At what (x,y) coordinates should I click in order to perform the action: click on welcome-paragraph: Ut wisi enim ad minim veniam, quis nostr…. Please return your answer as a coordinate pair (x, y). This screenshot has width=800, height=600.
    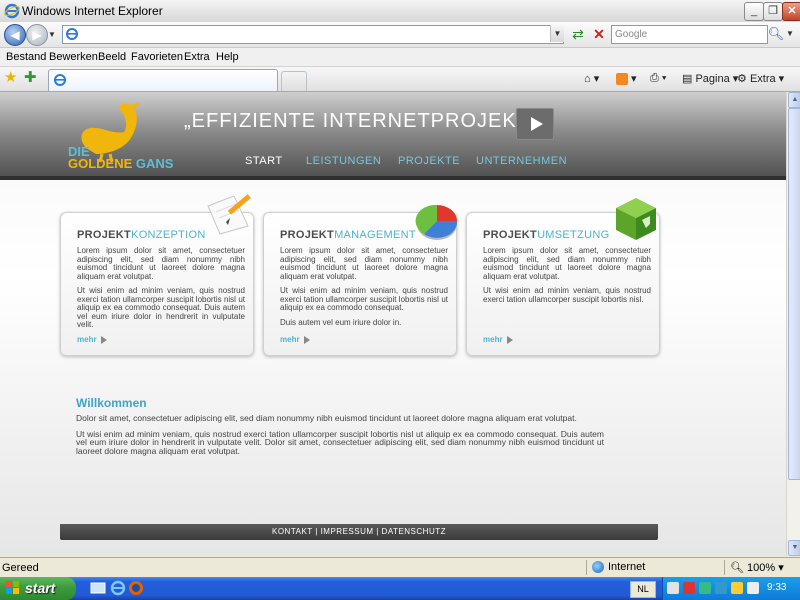
    Looking at the image, I should click on (340, 442).